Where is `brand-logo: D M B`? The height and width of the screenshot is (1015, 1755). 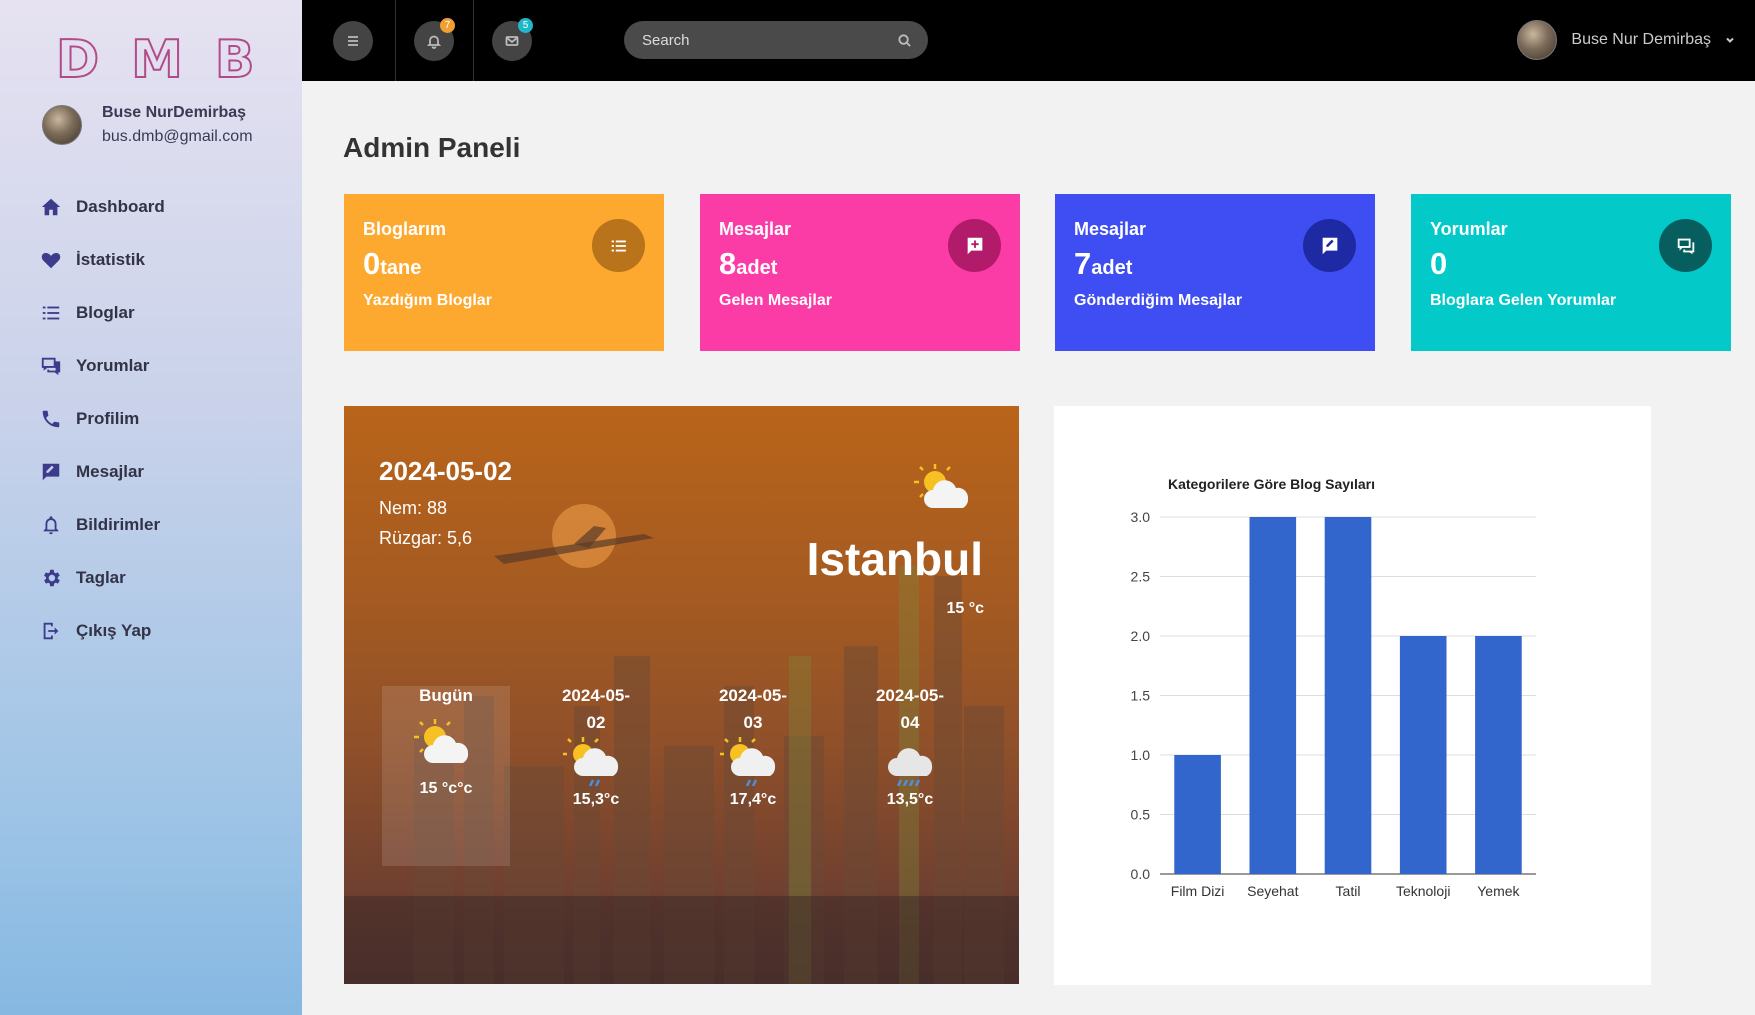 brand-logo: D M B is located at coordinates (156, 60).